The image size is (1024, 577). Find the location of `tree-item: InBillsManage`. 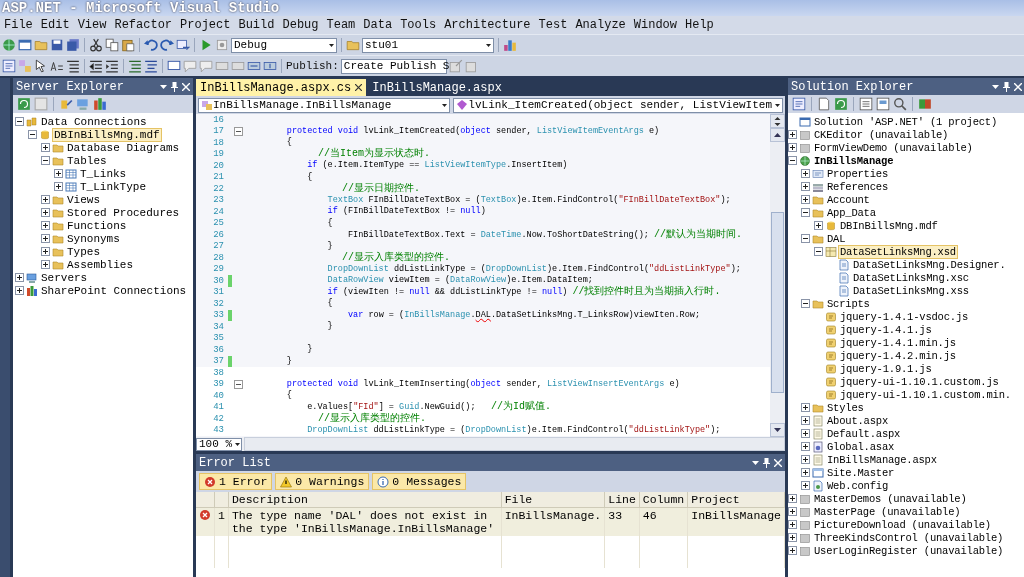

tree-item: InBillsManage is located at coordinates (854, 160).